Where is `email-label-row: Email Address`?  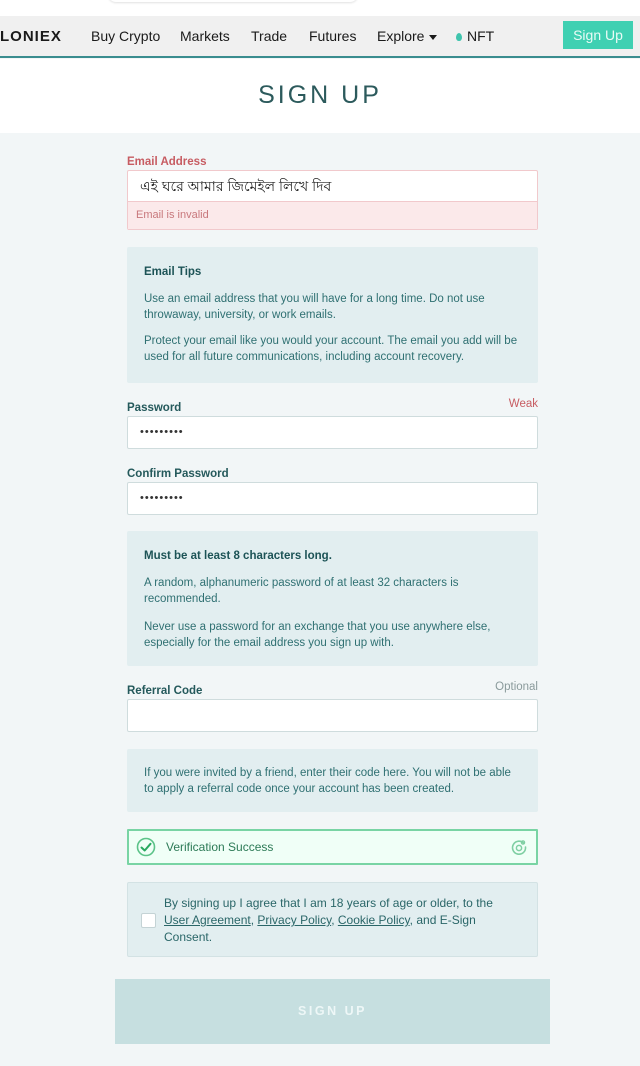 email-label-row: Email Address is located at coordinates (332, 161).